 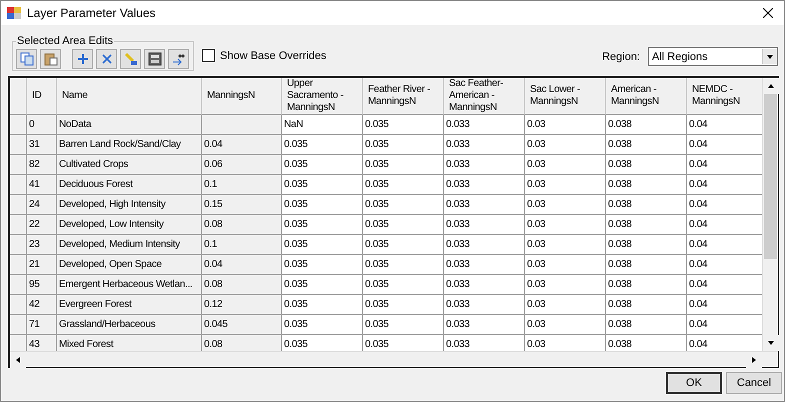 What do you see at coordinates (129, 265) in the screenshot?
I see `table-cell: Developed, Open Space` at bounding box center [129, 265].